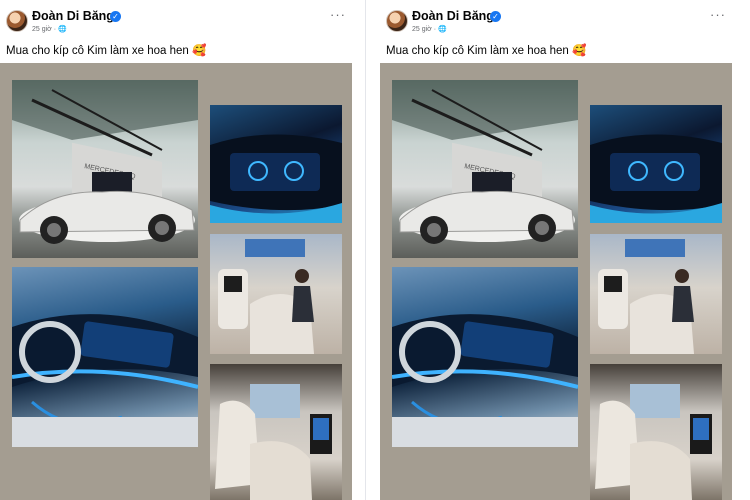  Describe the element at coordinates (365, 250) in the screenshot. I see `column-divider` at that location.